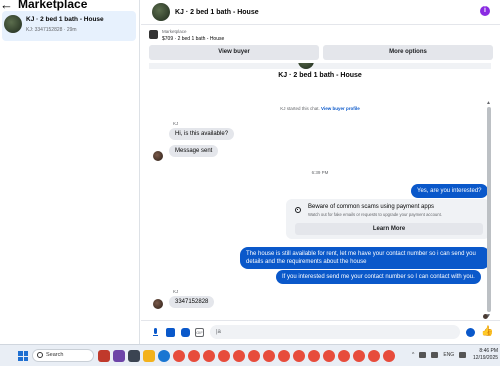  What do you see at coordinates (320, 75) in the screenshot?
I see `thread-title: KJ · 2 bed 1 bath - House` at bounding box center [320, 75].